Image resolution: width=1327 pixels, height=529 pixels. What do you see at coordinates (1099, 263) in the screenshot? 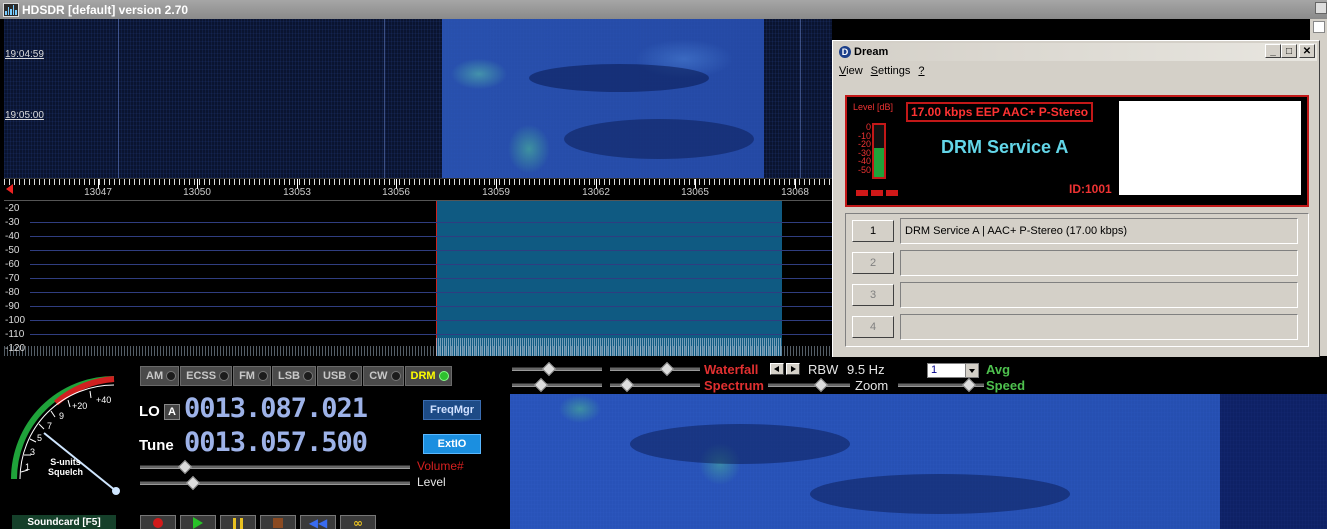
I see `service-description` at bounding box center [1099, 263].